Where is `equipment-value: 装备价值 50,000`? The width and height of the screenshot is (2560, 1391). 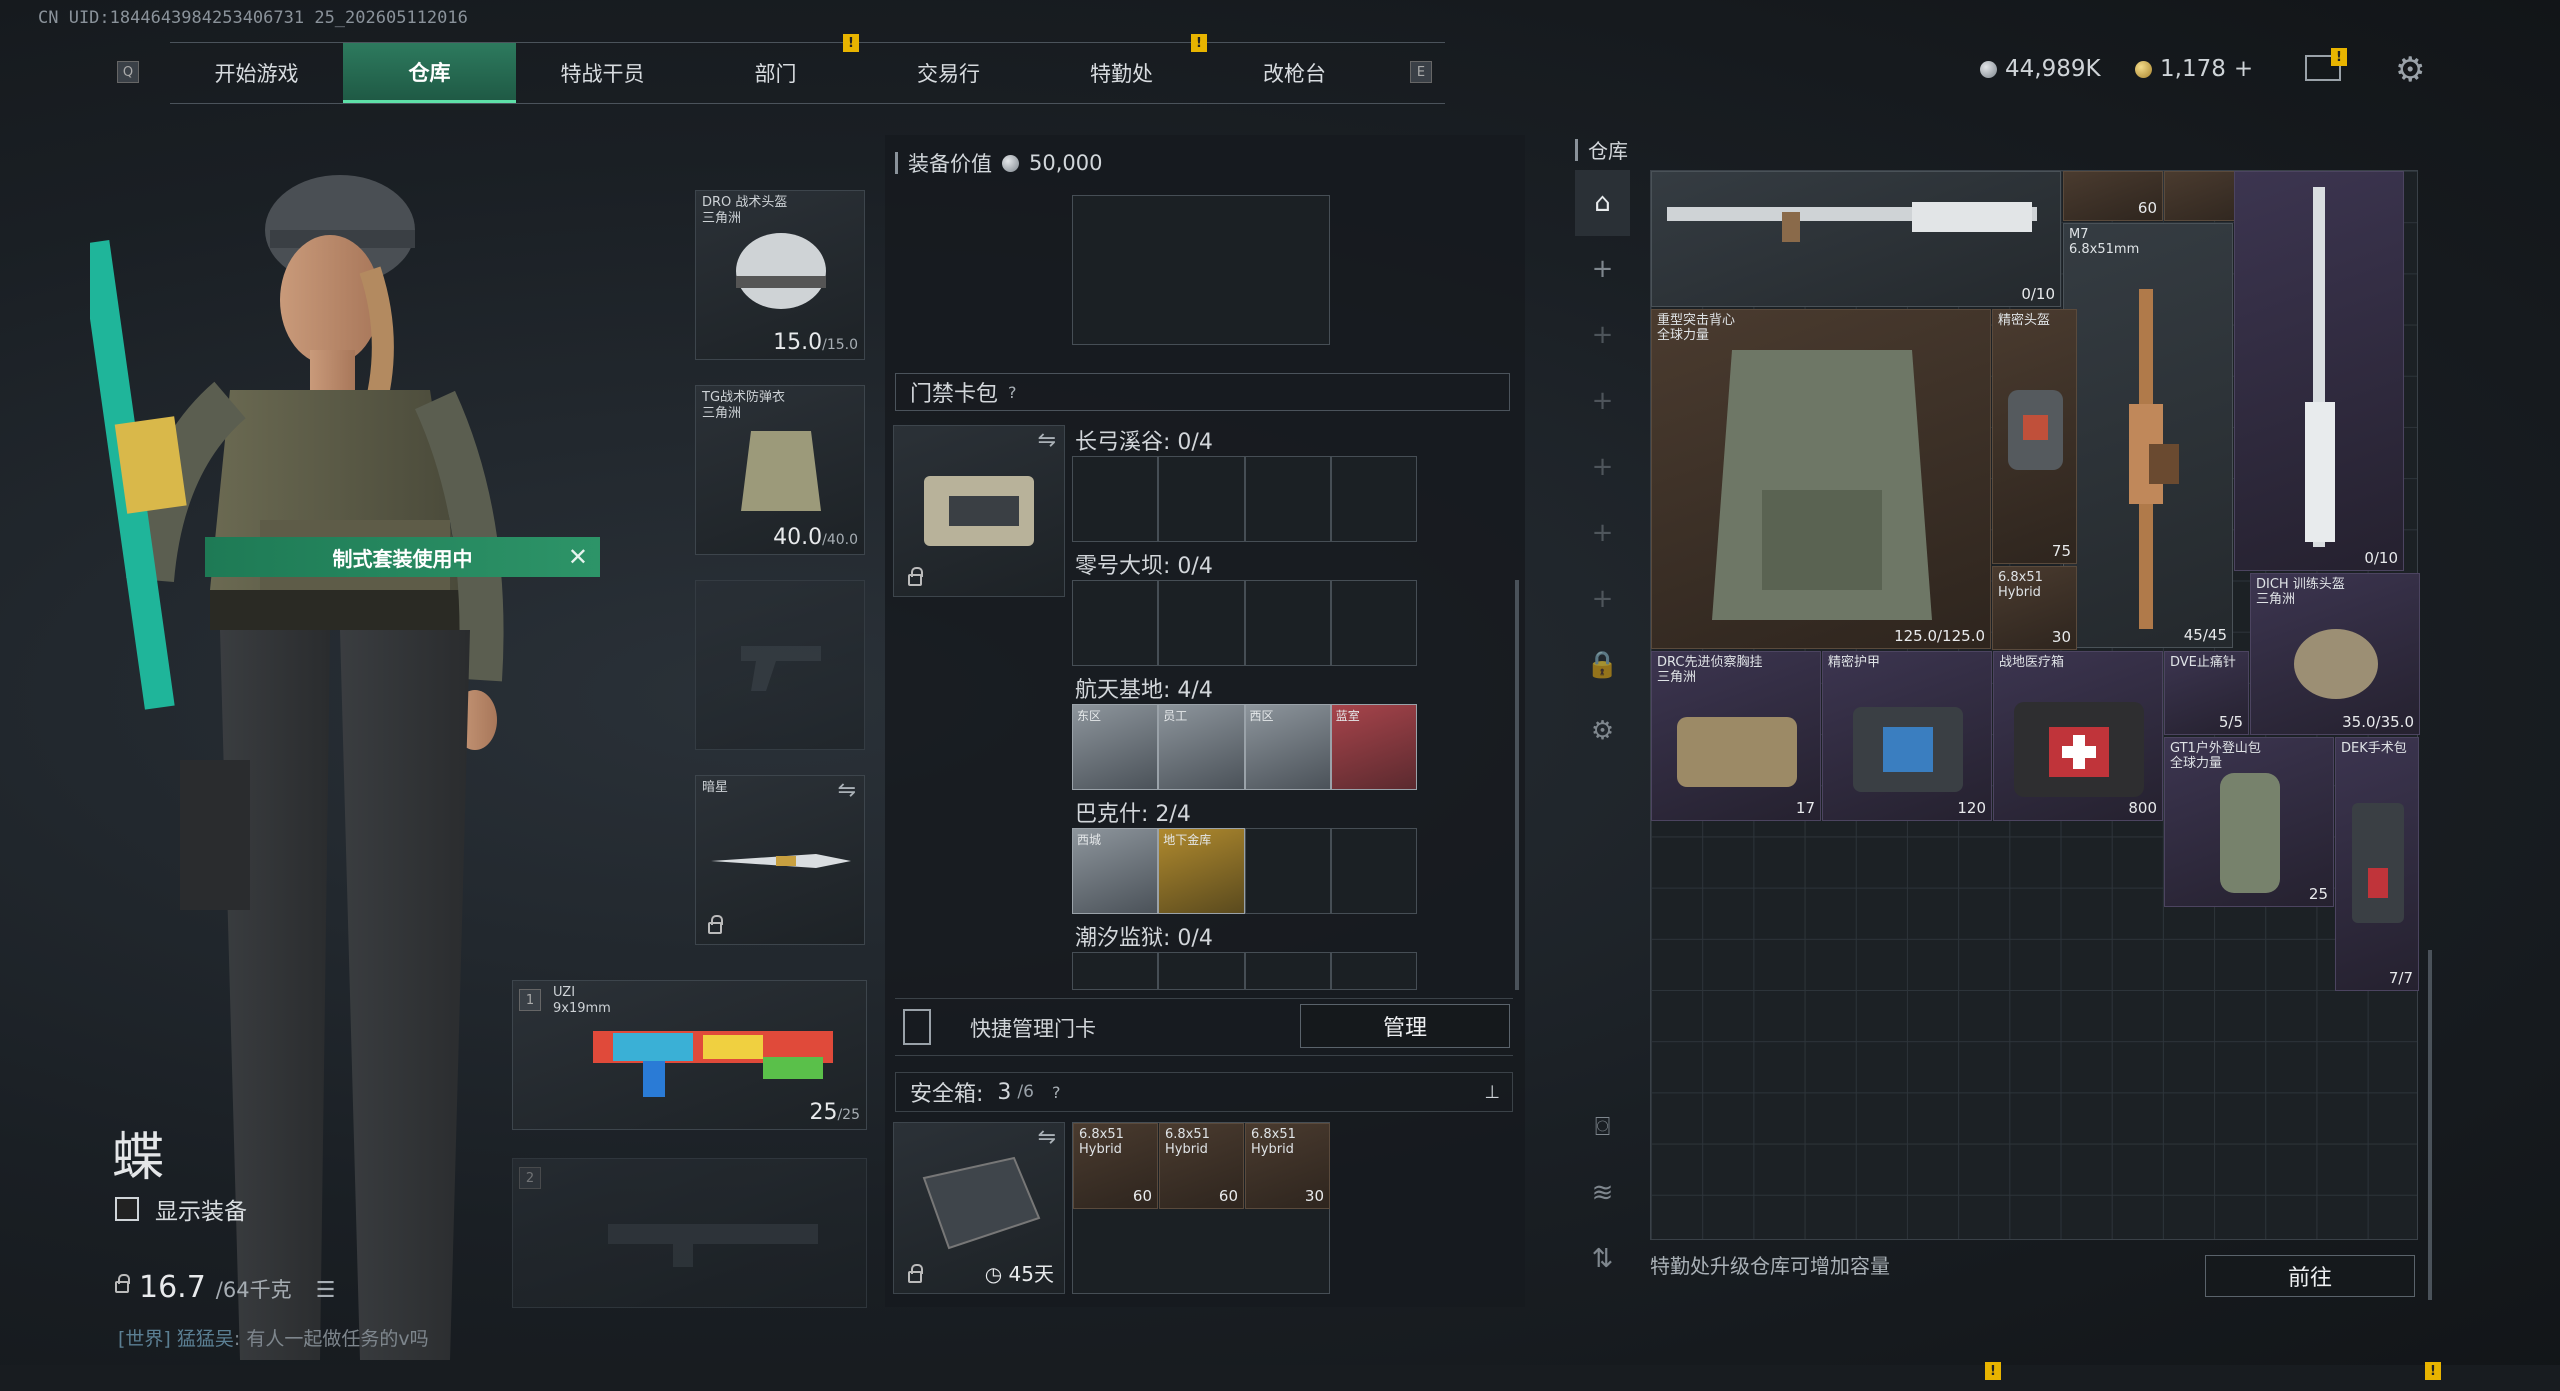 equipment-value: 装备价值 50,000 is located at coordinates (998, 163).